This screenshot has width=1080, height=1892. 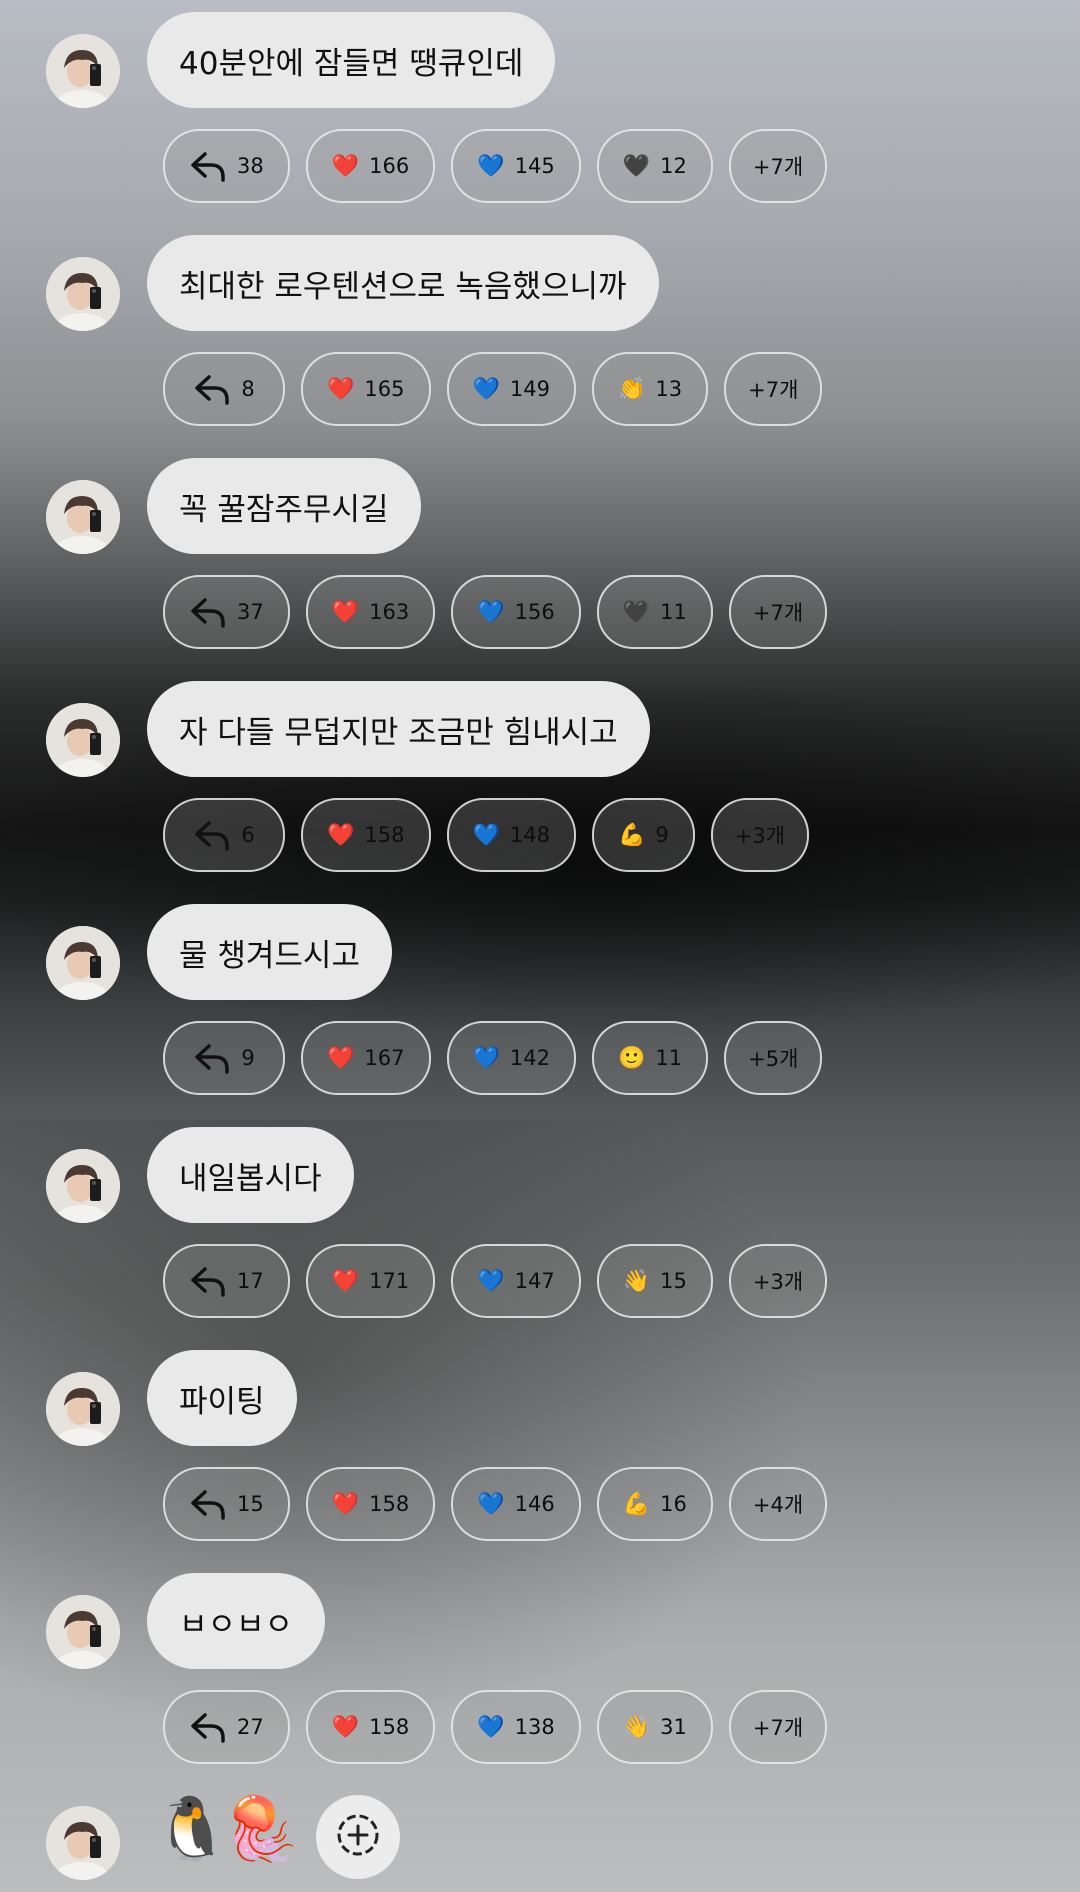 I want to click on reaction-button: 🙂 11, so click(x=650, y=1058).